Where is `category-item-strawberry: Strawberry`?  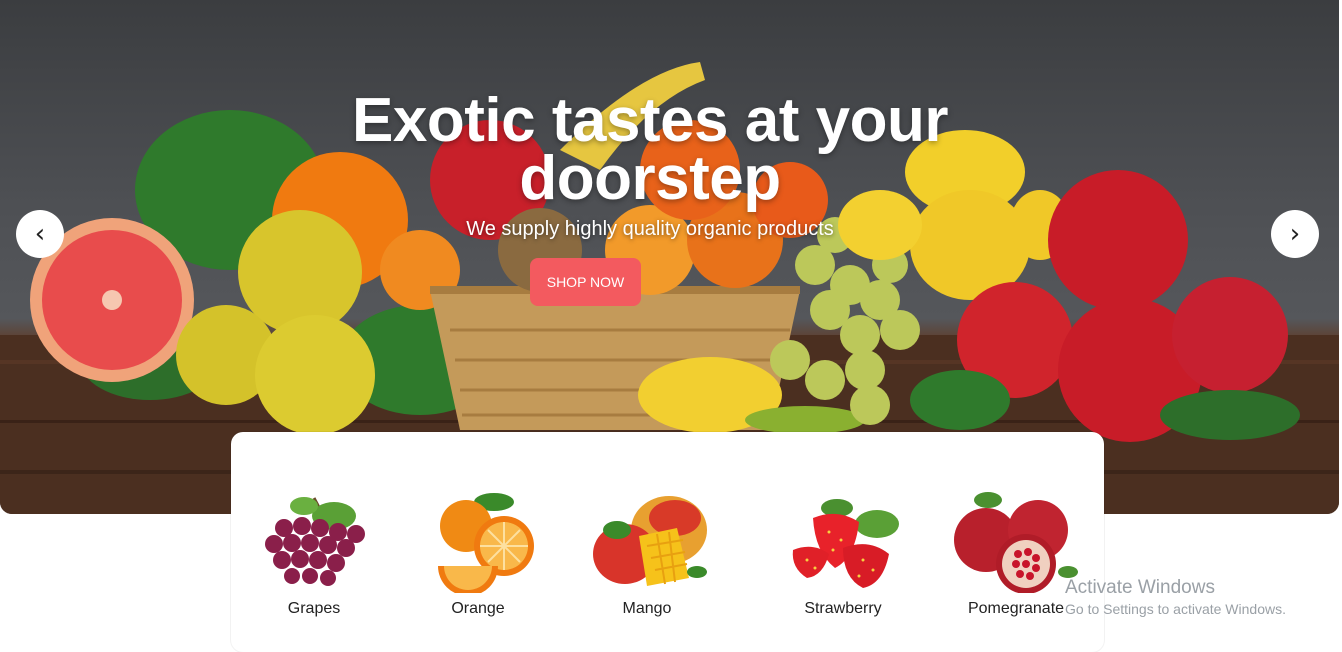
category-item-strawberry: Strawberry is located at coordinates (843, 558).